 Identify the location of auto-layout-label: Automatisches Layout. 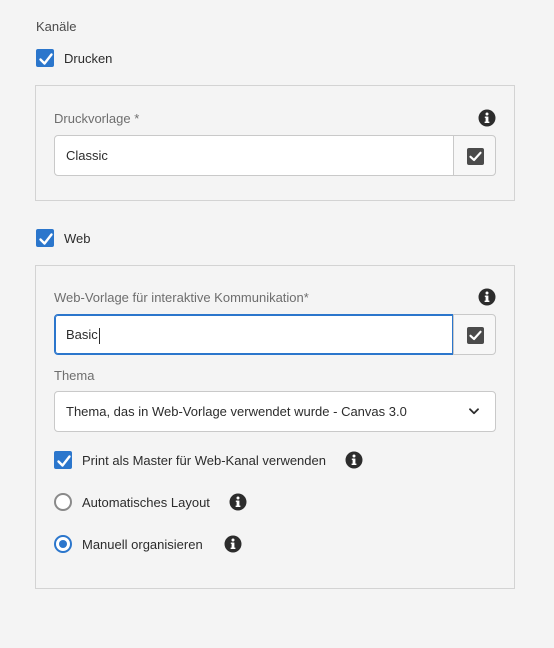
(146, 502).